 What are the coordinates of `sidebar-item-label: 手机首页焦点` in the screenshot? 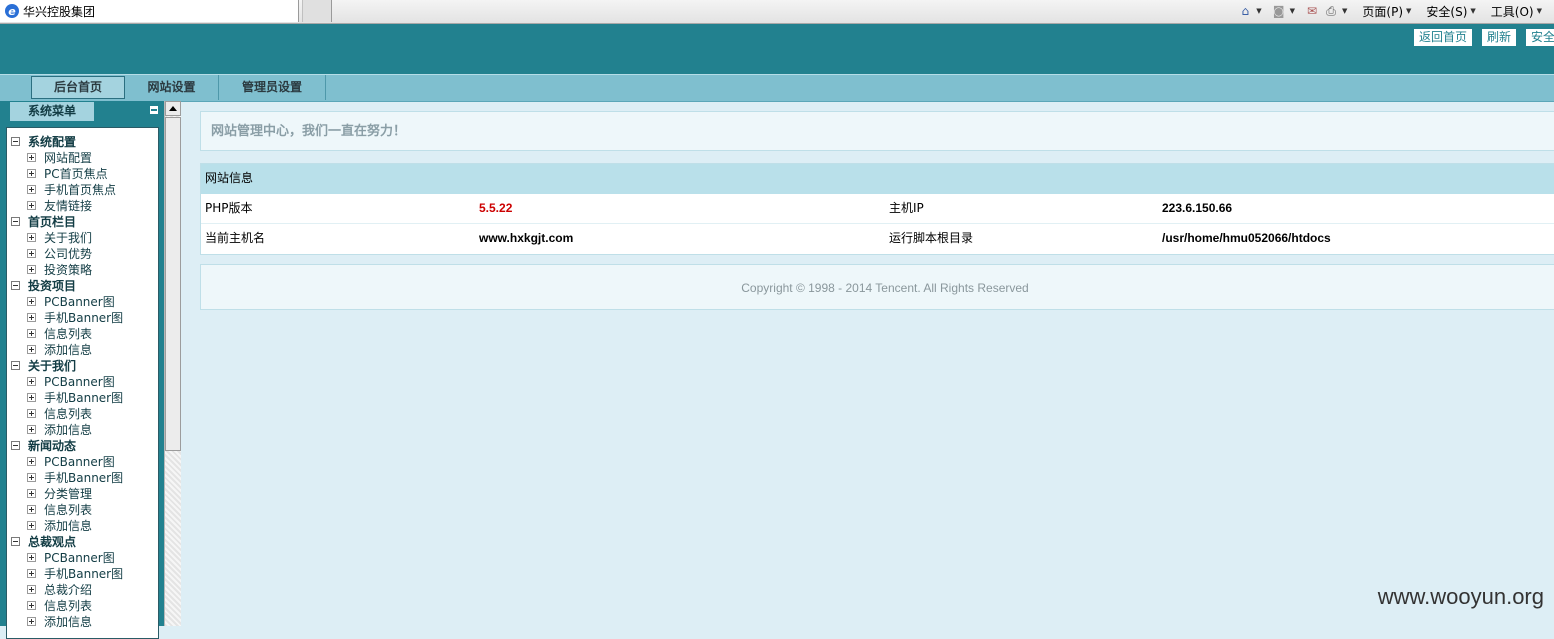 It's located at (80, 189).